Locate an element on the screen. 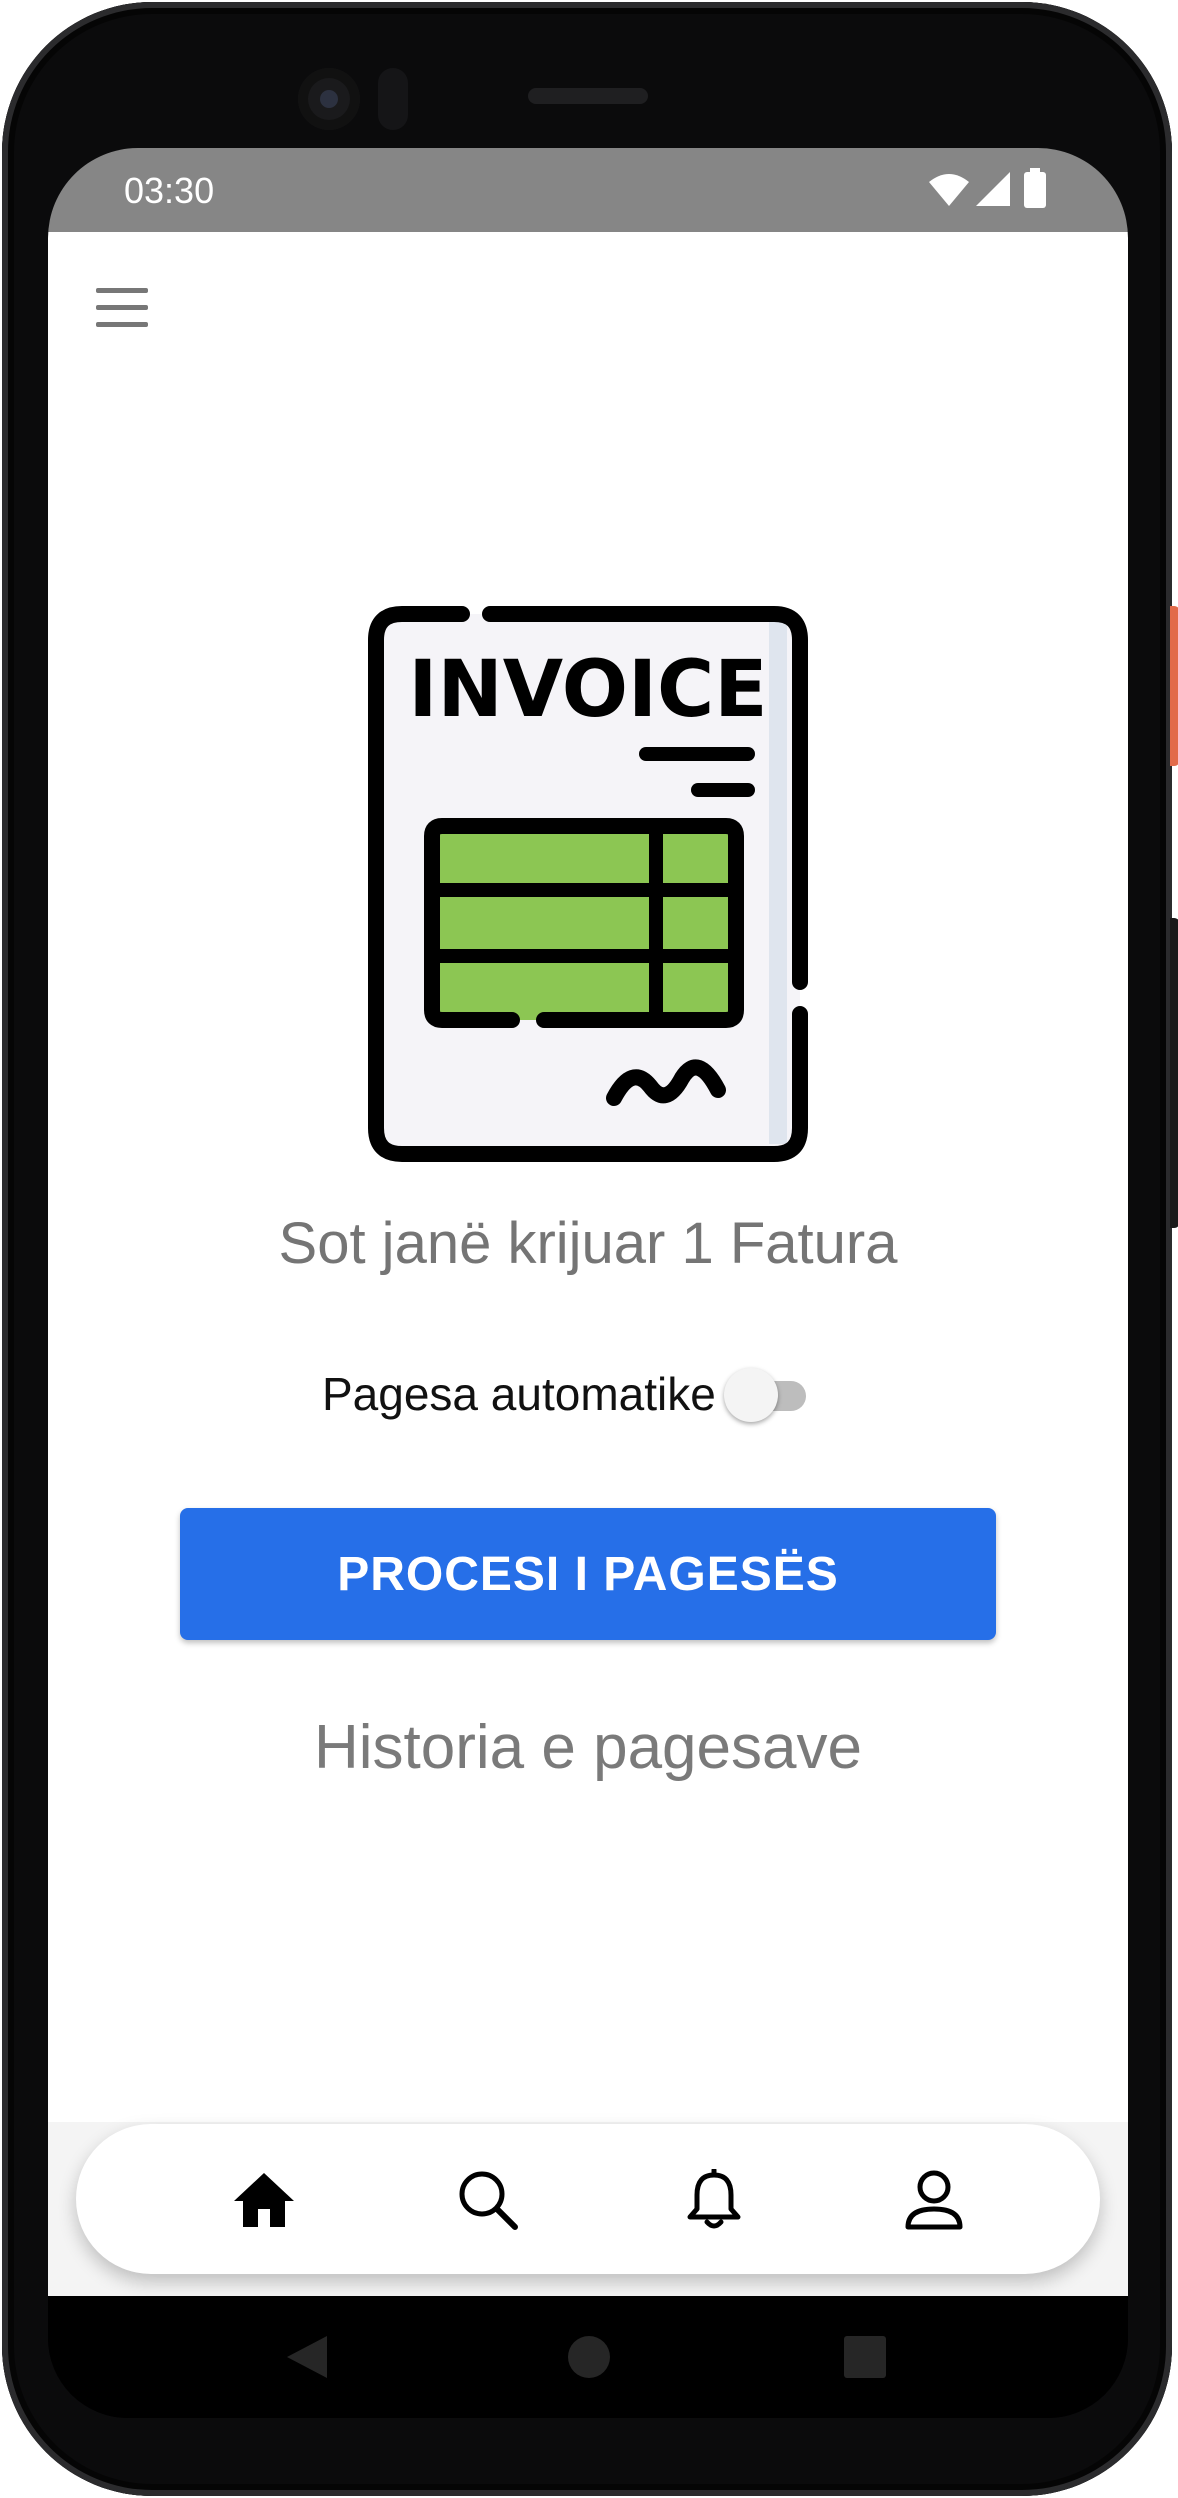 This screenshot has height=2498, width=1178. nav-profile is located at coordinates (934, 2200).